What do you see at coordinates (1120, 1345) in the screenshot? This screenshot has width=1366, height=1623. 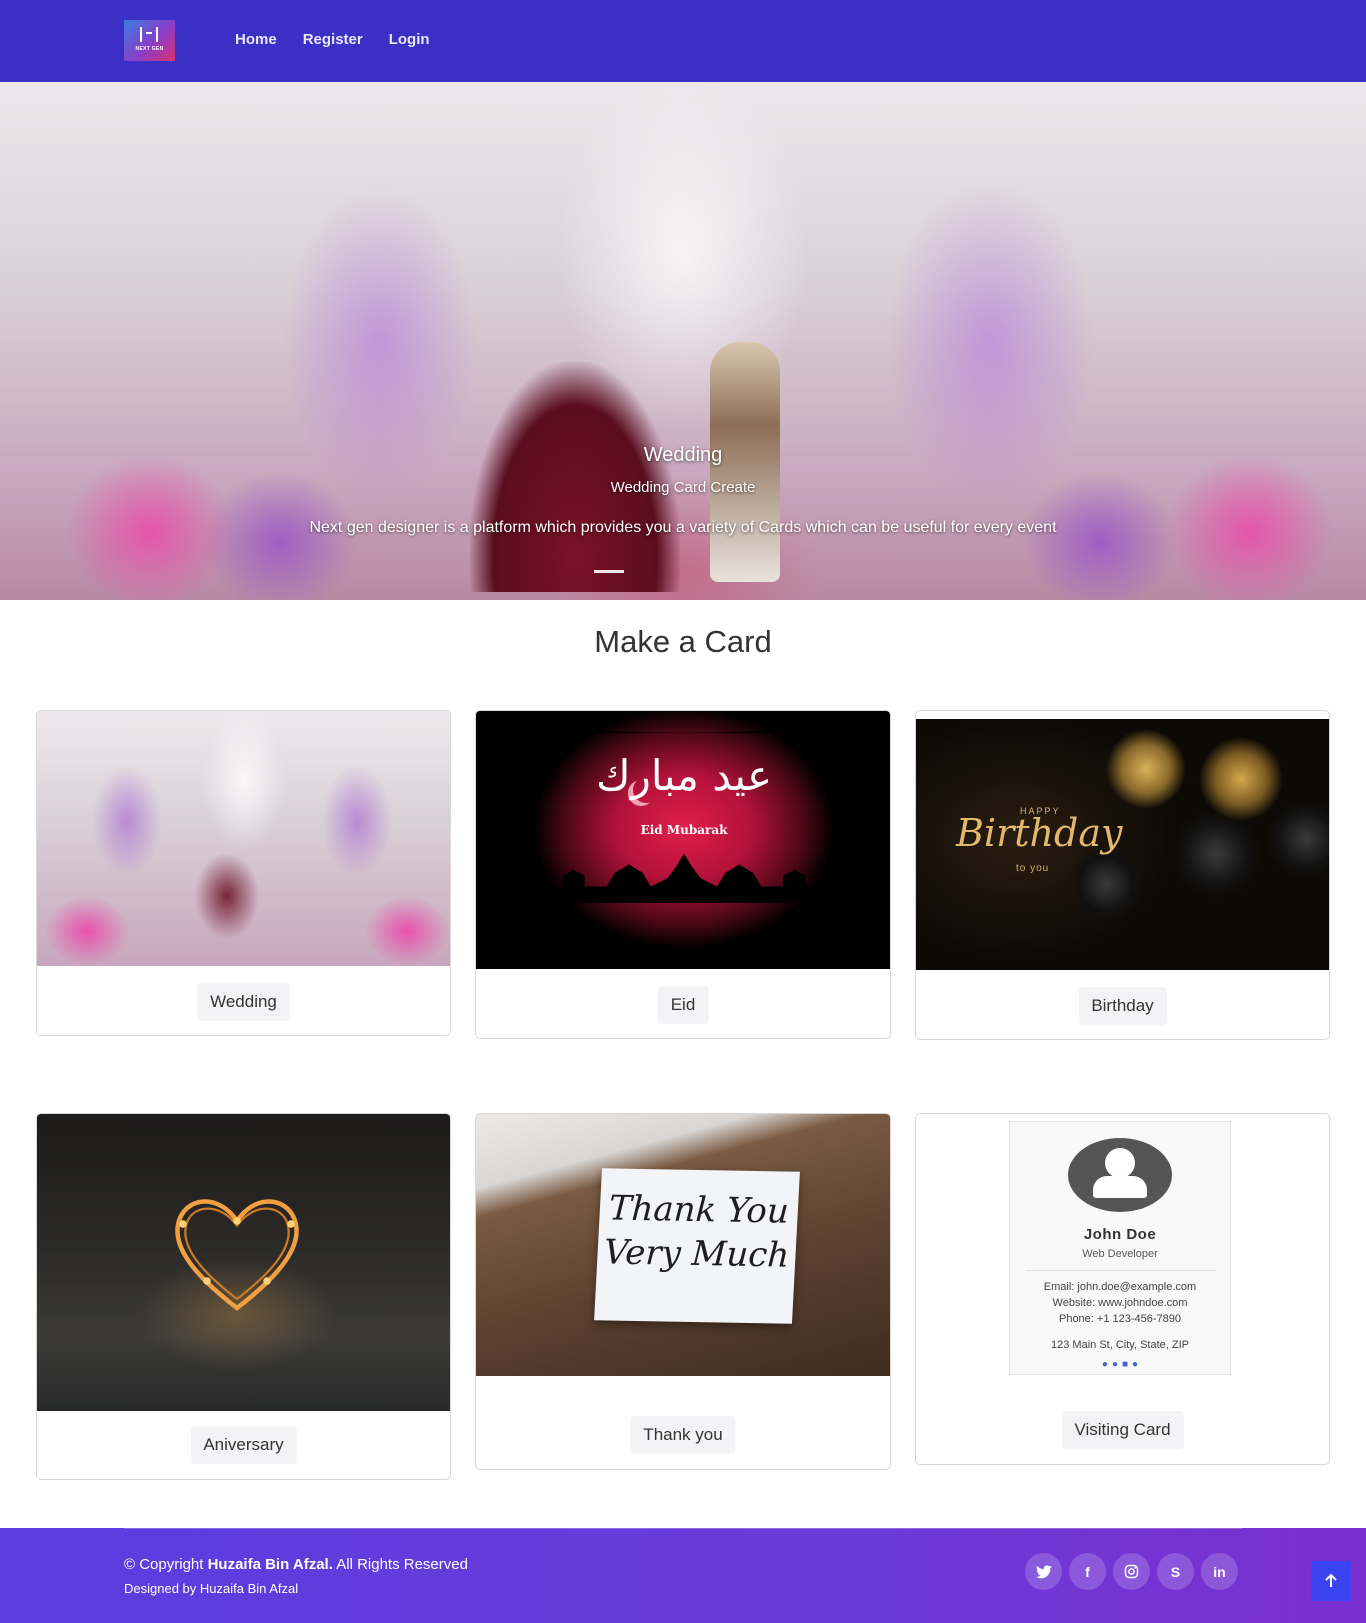 I see `vc-address: 123 Main St, City, State, ZIP` at bounding box center [1120, 1345].